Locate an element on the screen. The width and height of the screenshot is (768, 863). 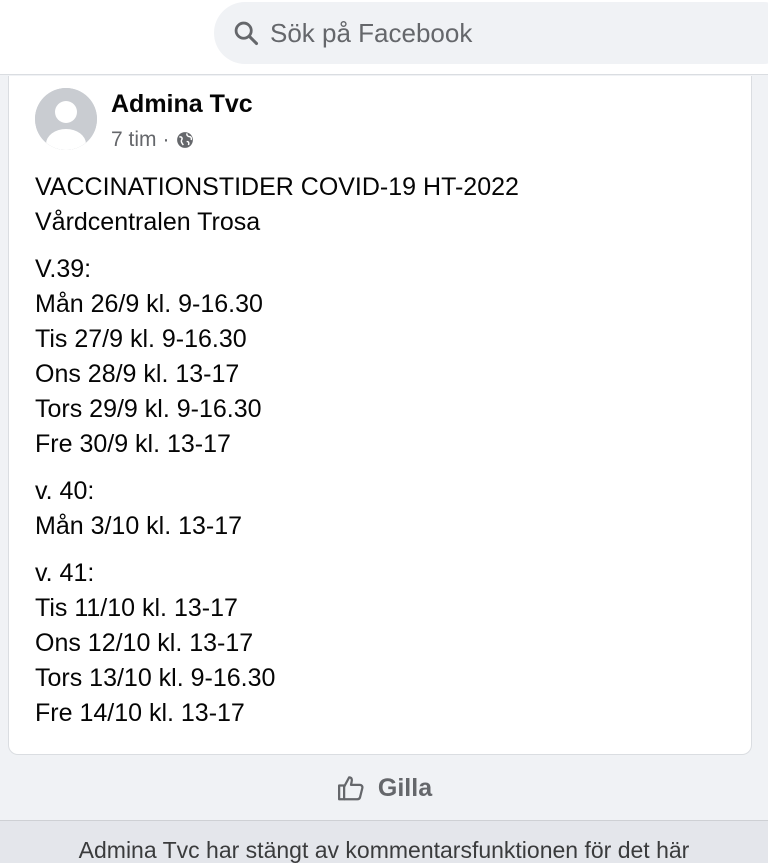
post-actions: Gilla is located at coordinates (384, 788).